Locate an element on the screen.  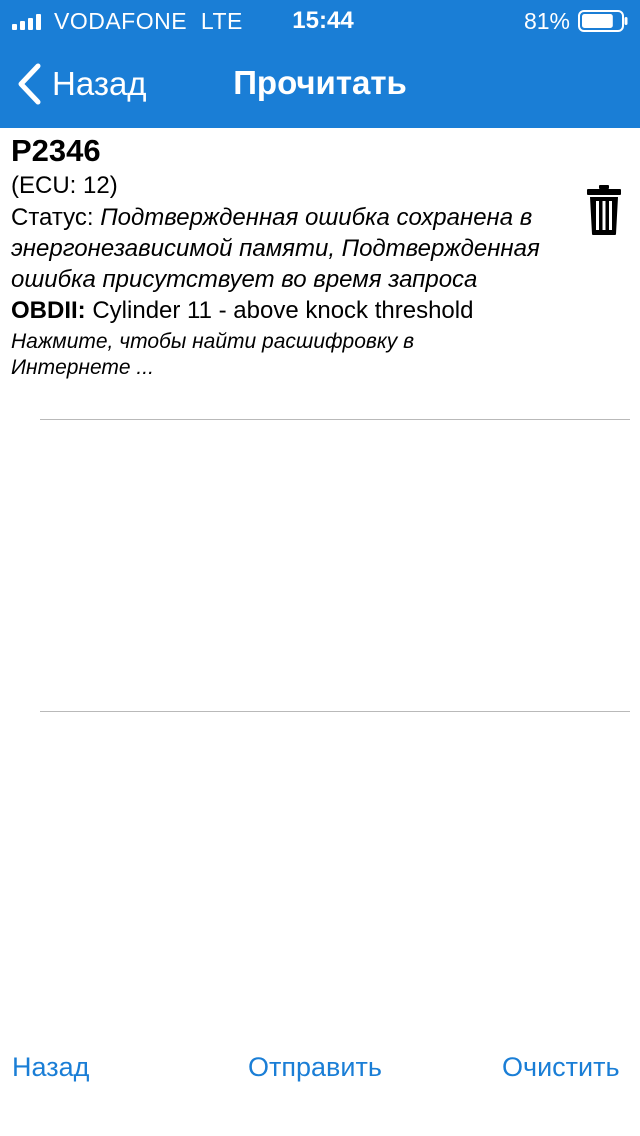
ecu-label: (ECU: 12) is located at coordinates (64, 185).